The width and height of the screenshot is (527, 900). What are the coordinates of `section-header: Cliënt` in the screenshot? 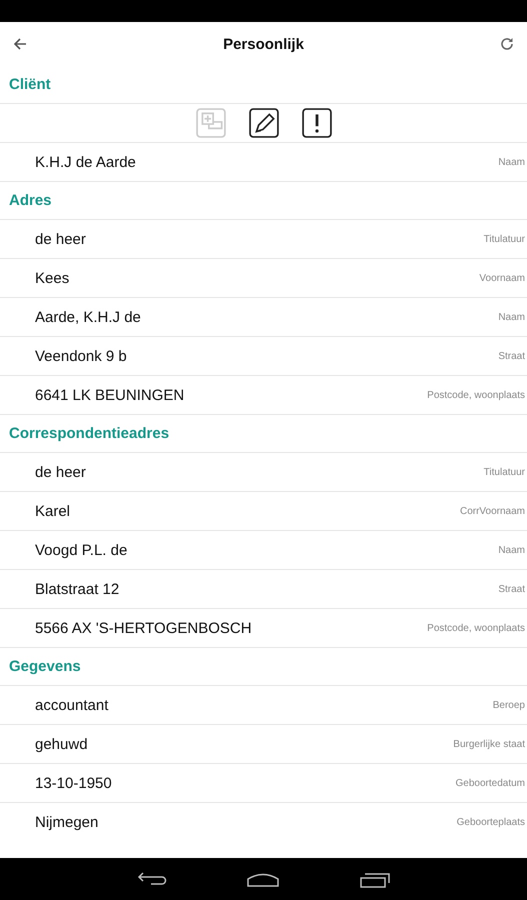 It's located at (263, 85).